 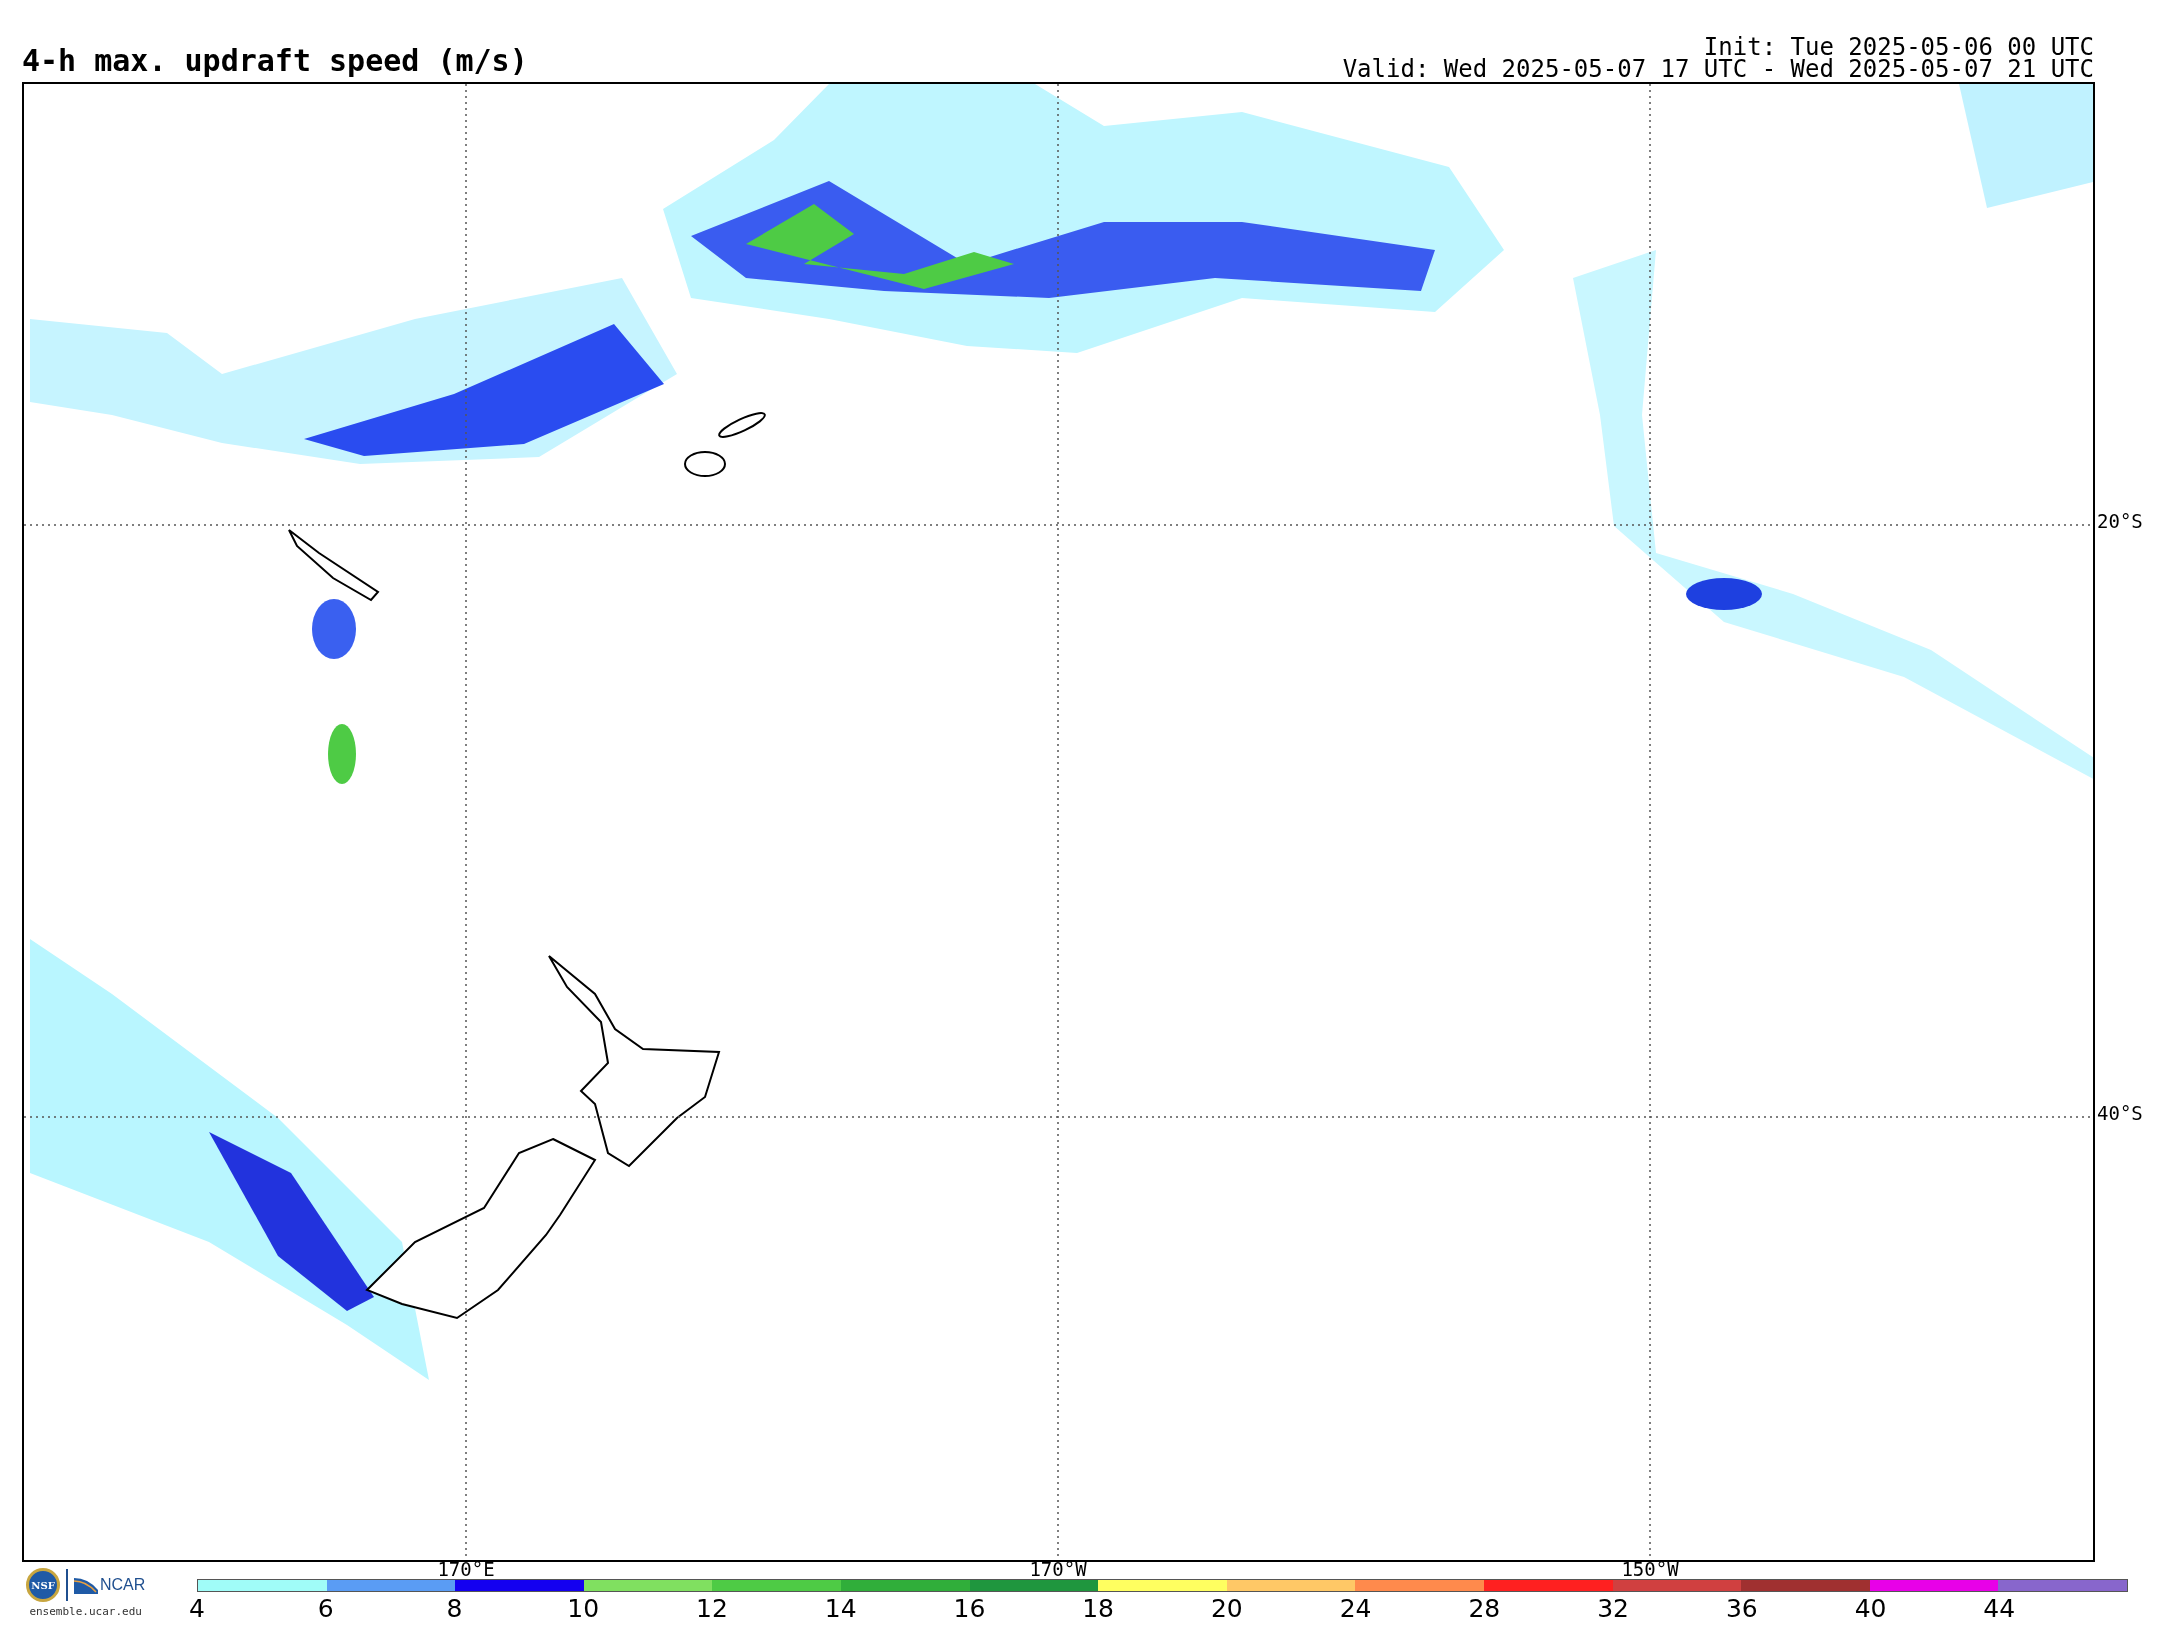 What do you see at coordinates (123, 1585) in the screenshot?
I see `ncar-logo: NCAR` at bounding box center [123, 1585].